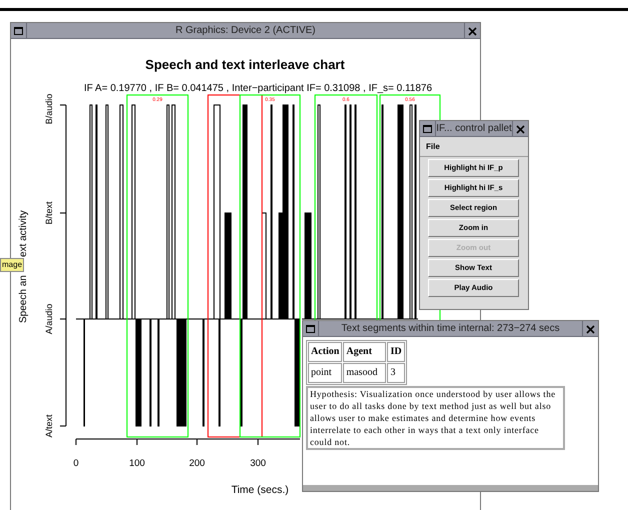 This screenshot has height=510, width=628. I want to click on column-header: Agent, so click(364, 352).